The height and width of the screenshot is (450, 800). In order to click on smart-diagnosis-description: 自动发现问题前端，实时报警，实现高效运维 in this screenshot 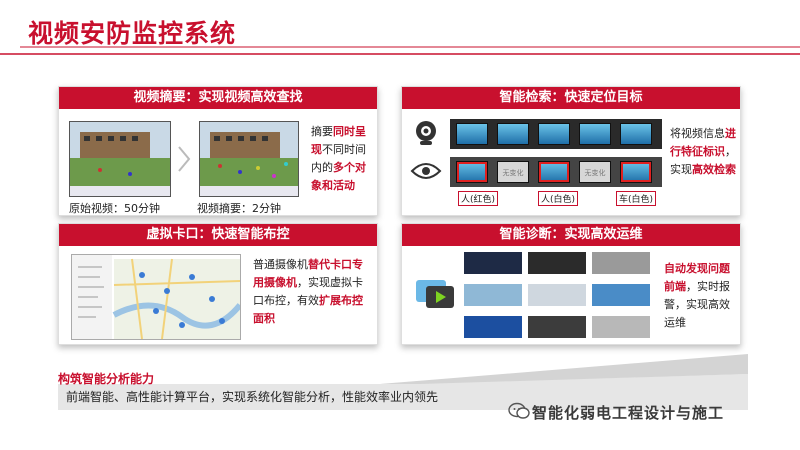, I will do `click(700, 296)`.